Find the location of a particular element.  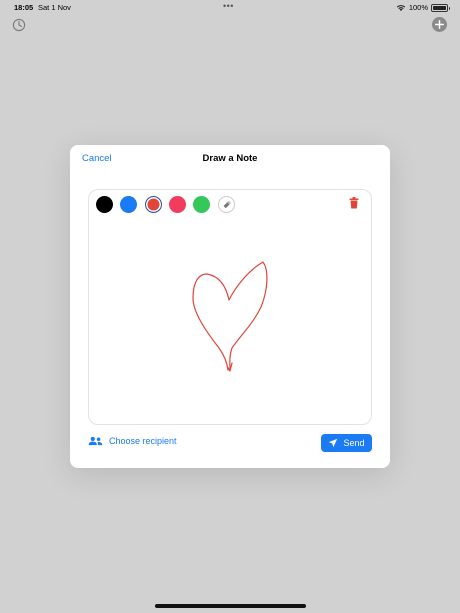

trash-icon is located at coordinates (354, 203).